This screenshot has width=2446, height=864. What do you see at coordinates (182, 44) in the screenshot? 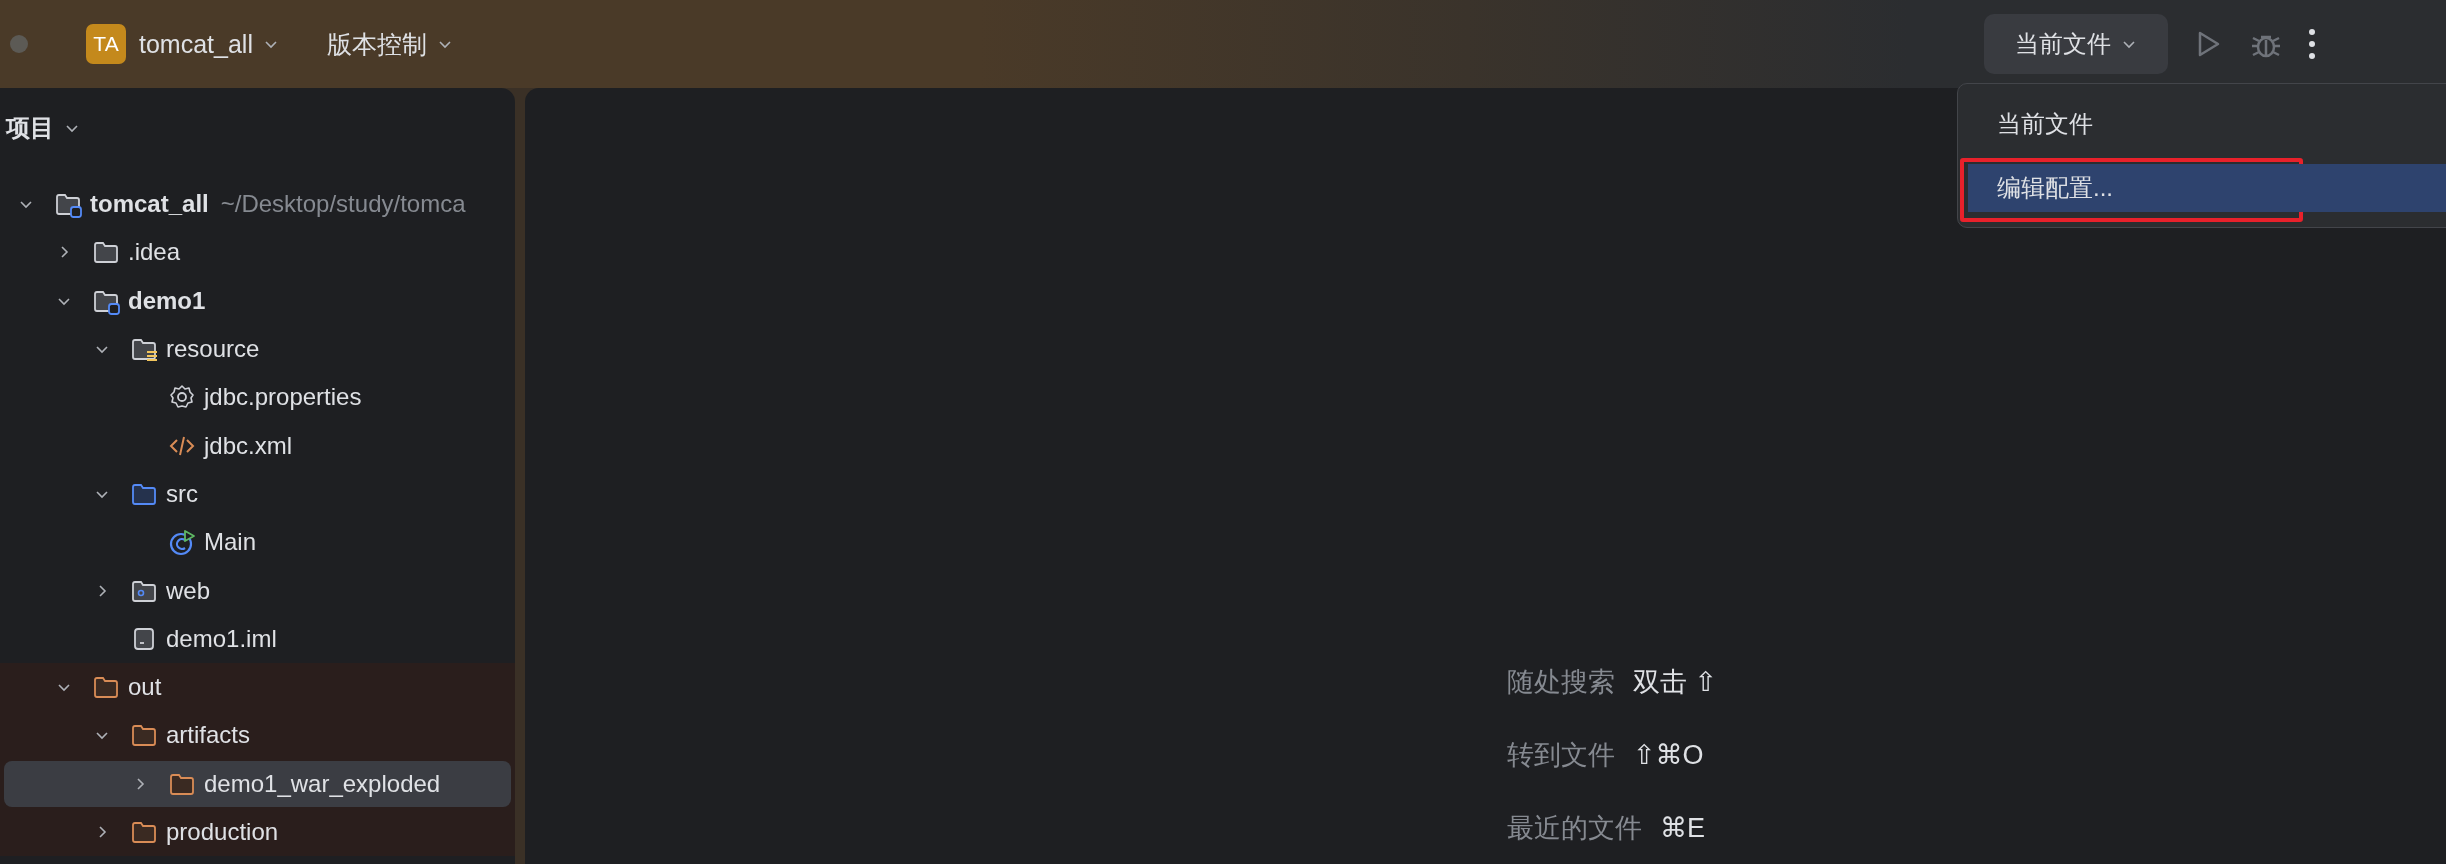
I see `project-menu: TA tomcat_all` at bounding box center [182, 44].